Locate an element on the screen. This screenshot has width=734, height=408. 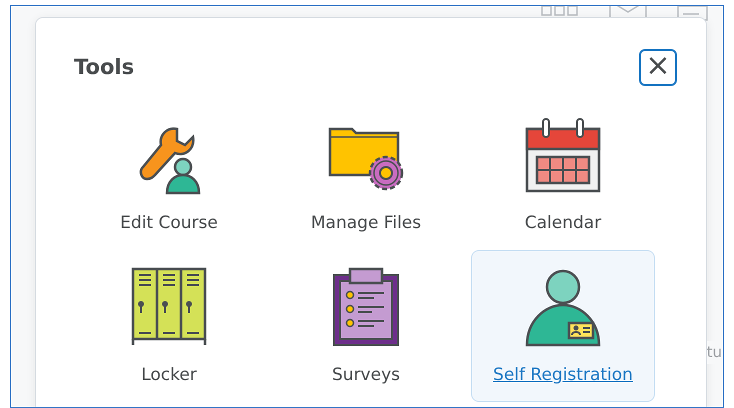
tool-link: Surveys is located at coordinates (366, 375).